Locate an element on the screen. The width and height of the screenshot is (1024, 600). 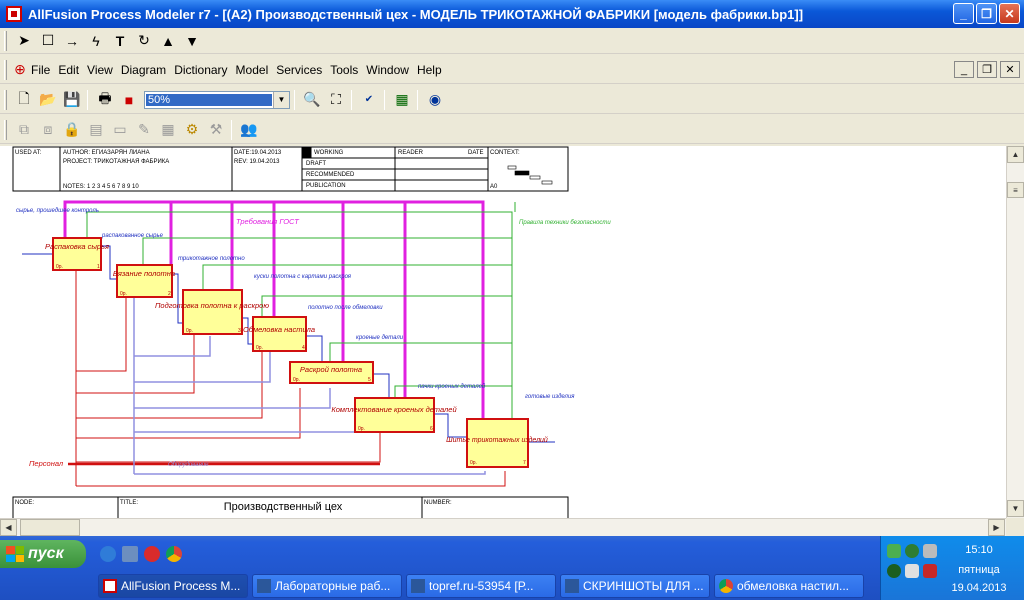
menu-services: Services is located at coordinates (299, 70).